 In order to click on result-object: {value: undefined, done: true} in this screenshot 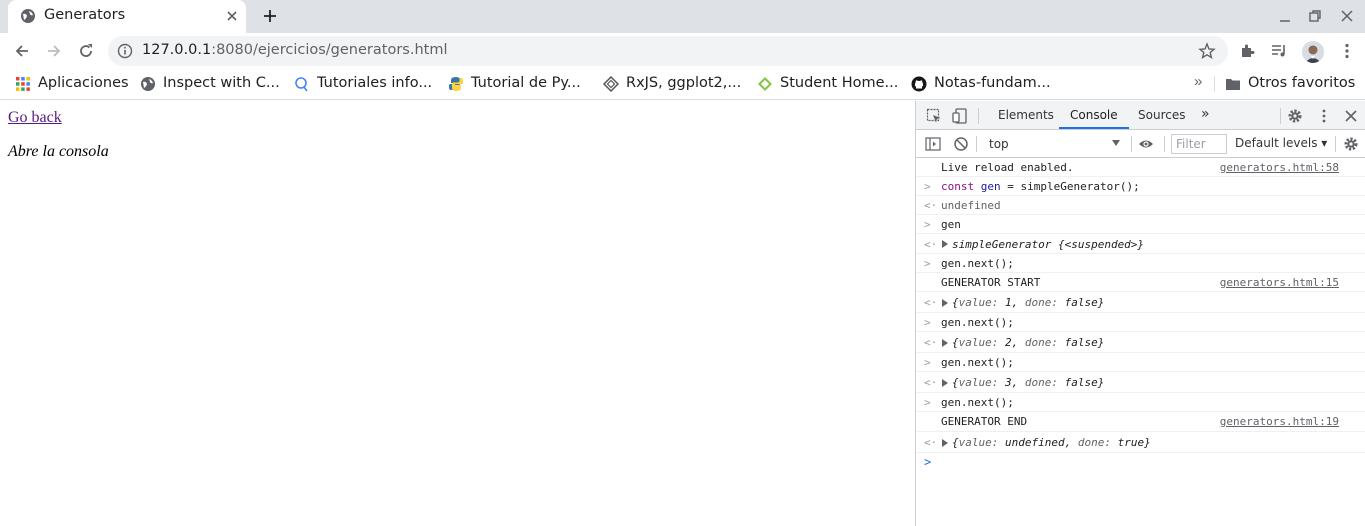, I will do `click(1051, 442)`.